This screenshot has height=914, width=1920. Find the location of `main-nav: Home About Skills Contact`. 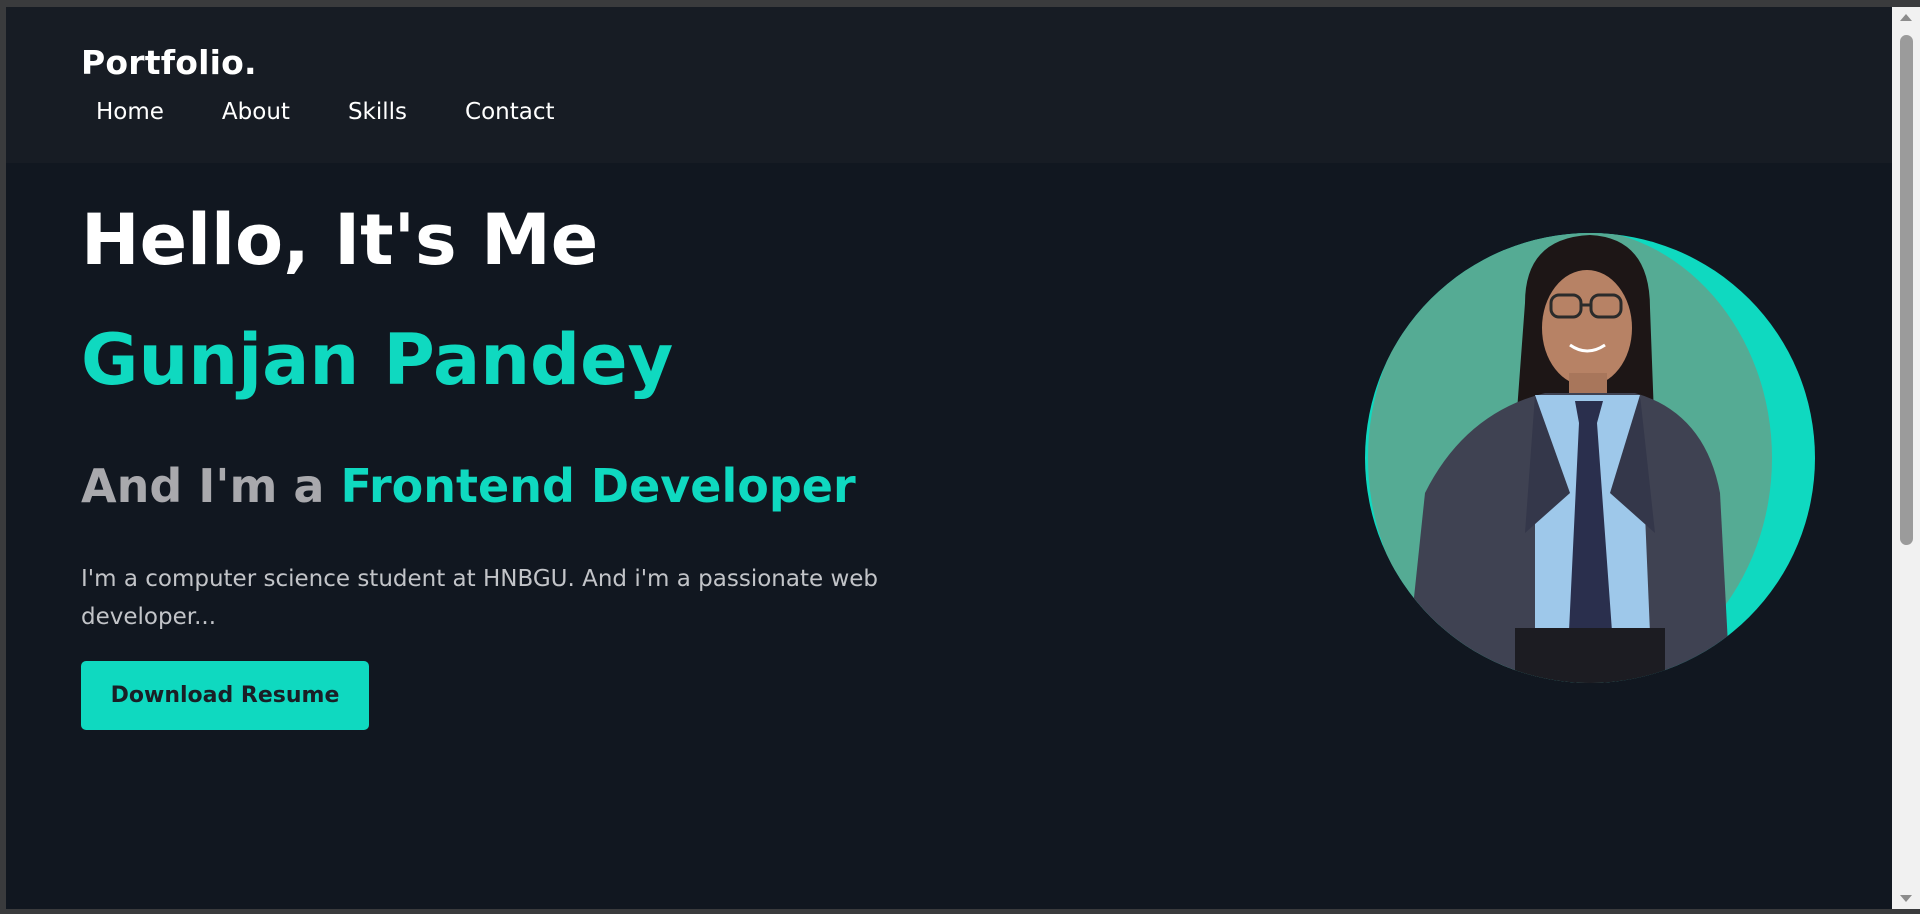

main-nav: Home About Skills Contact is located at coordinates (354, 112).